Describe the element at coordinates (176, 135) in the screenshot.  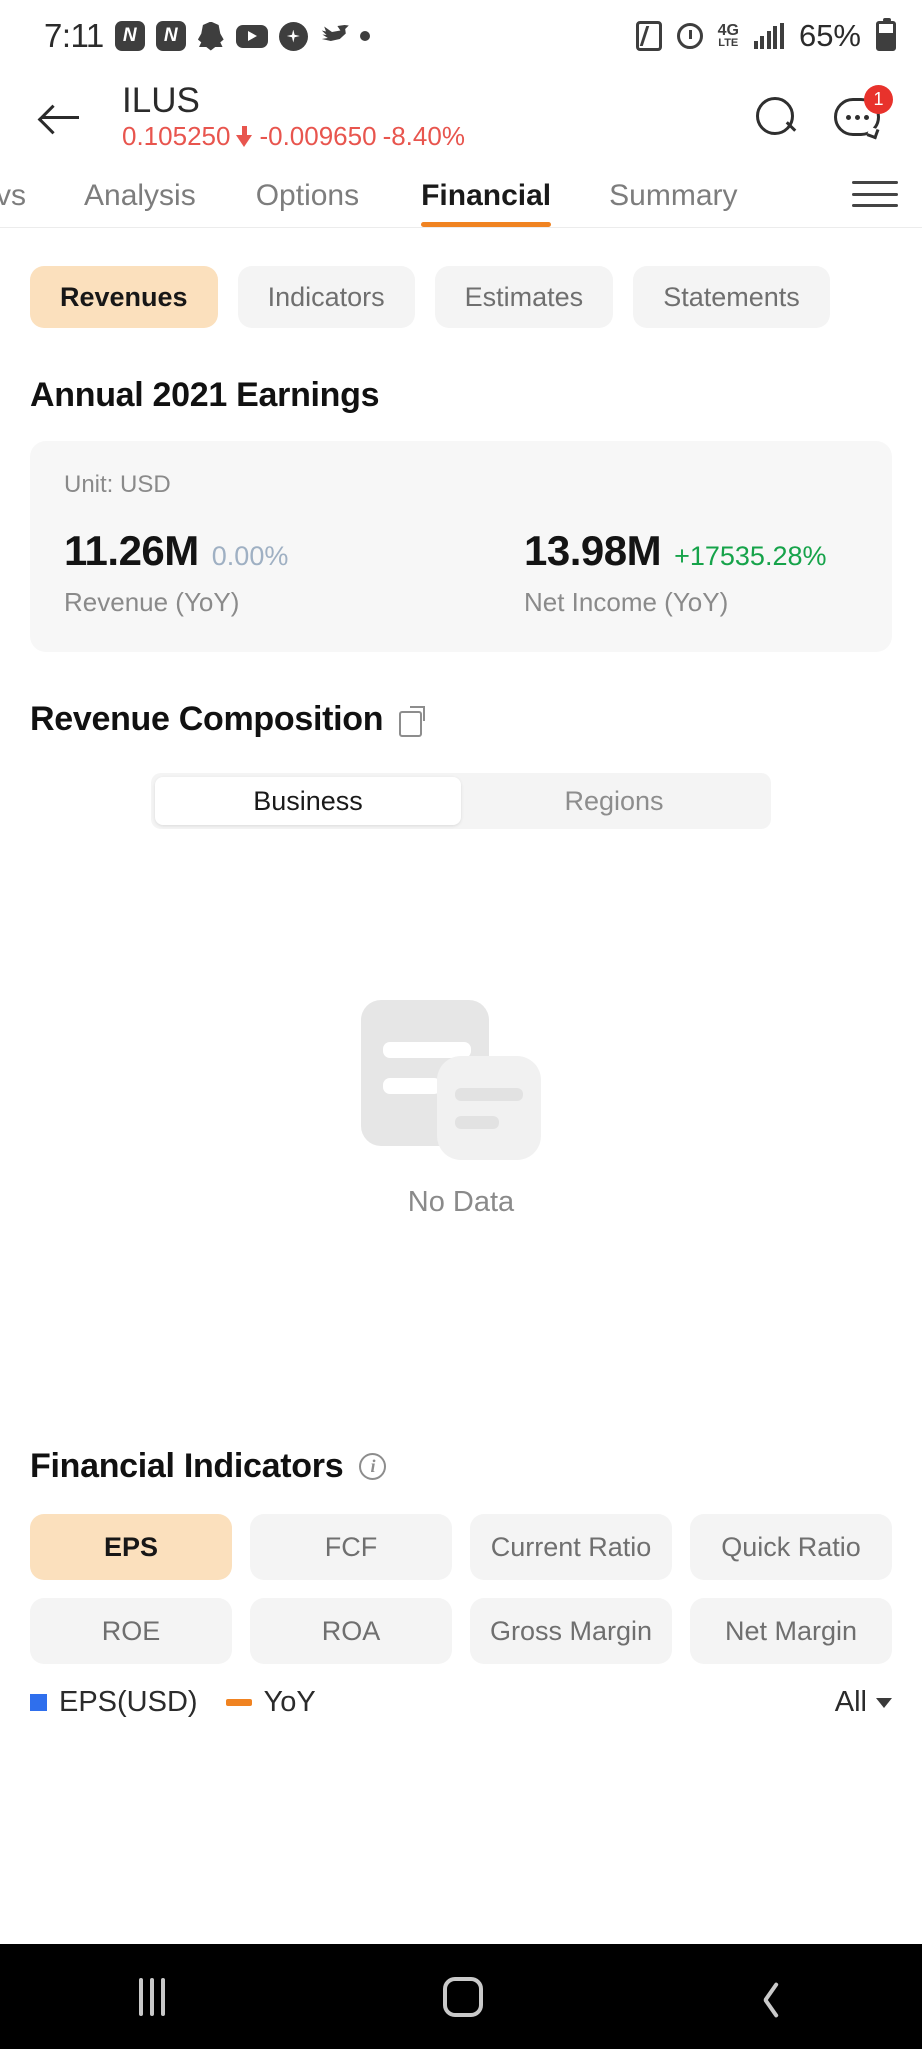
I see `ticker-price: 0.105250` at that location.